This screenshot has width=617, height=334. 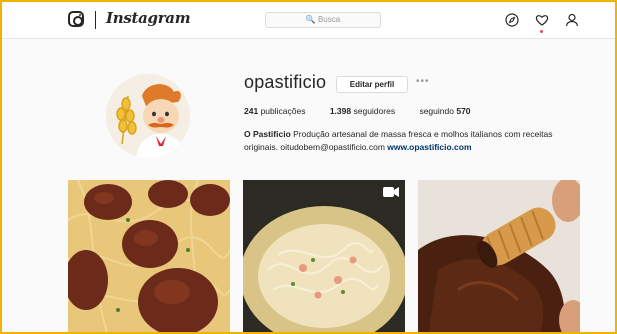 I want to click on followers-count: 1.398, so click(x=340, y=111).